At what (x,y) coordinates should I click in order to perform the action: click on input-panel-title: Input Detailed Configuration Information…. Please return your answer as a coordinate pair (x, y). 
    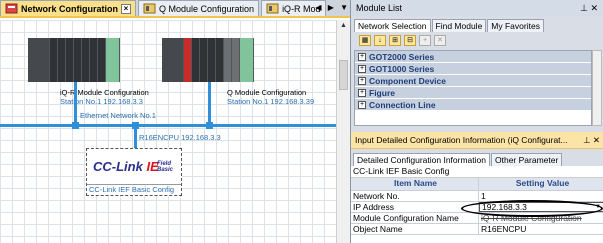
    Looking at the image, I should click on (461, 140).